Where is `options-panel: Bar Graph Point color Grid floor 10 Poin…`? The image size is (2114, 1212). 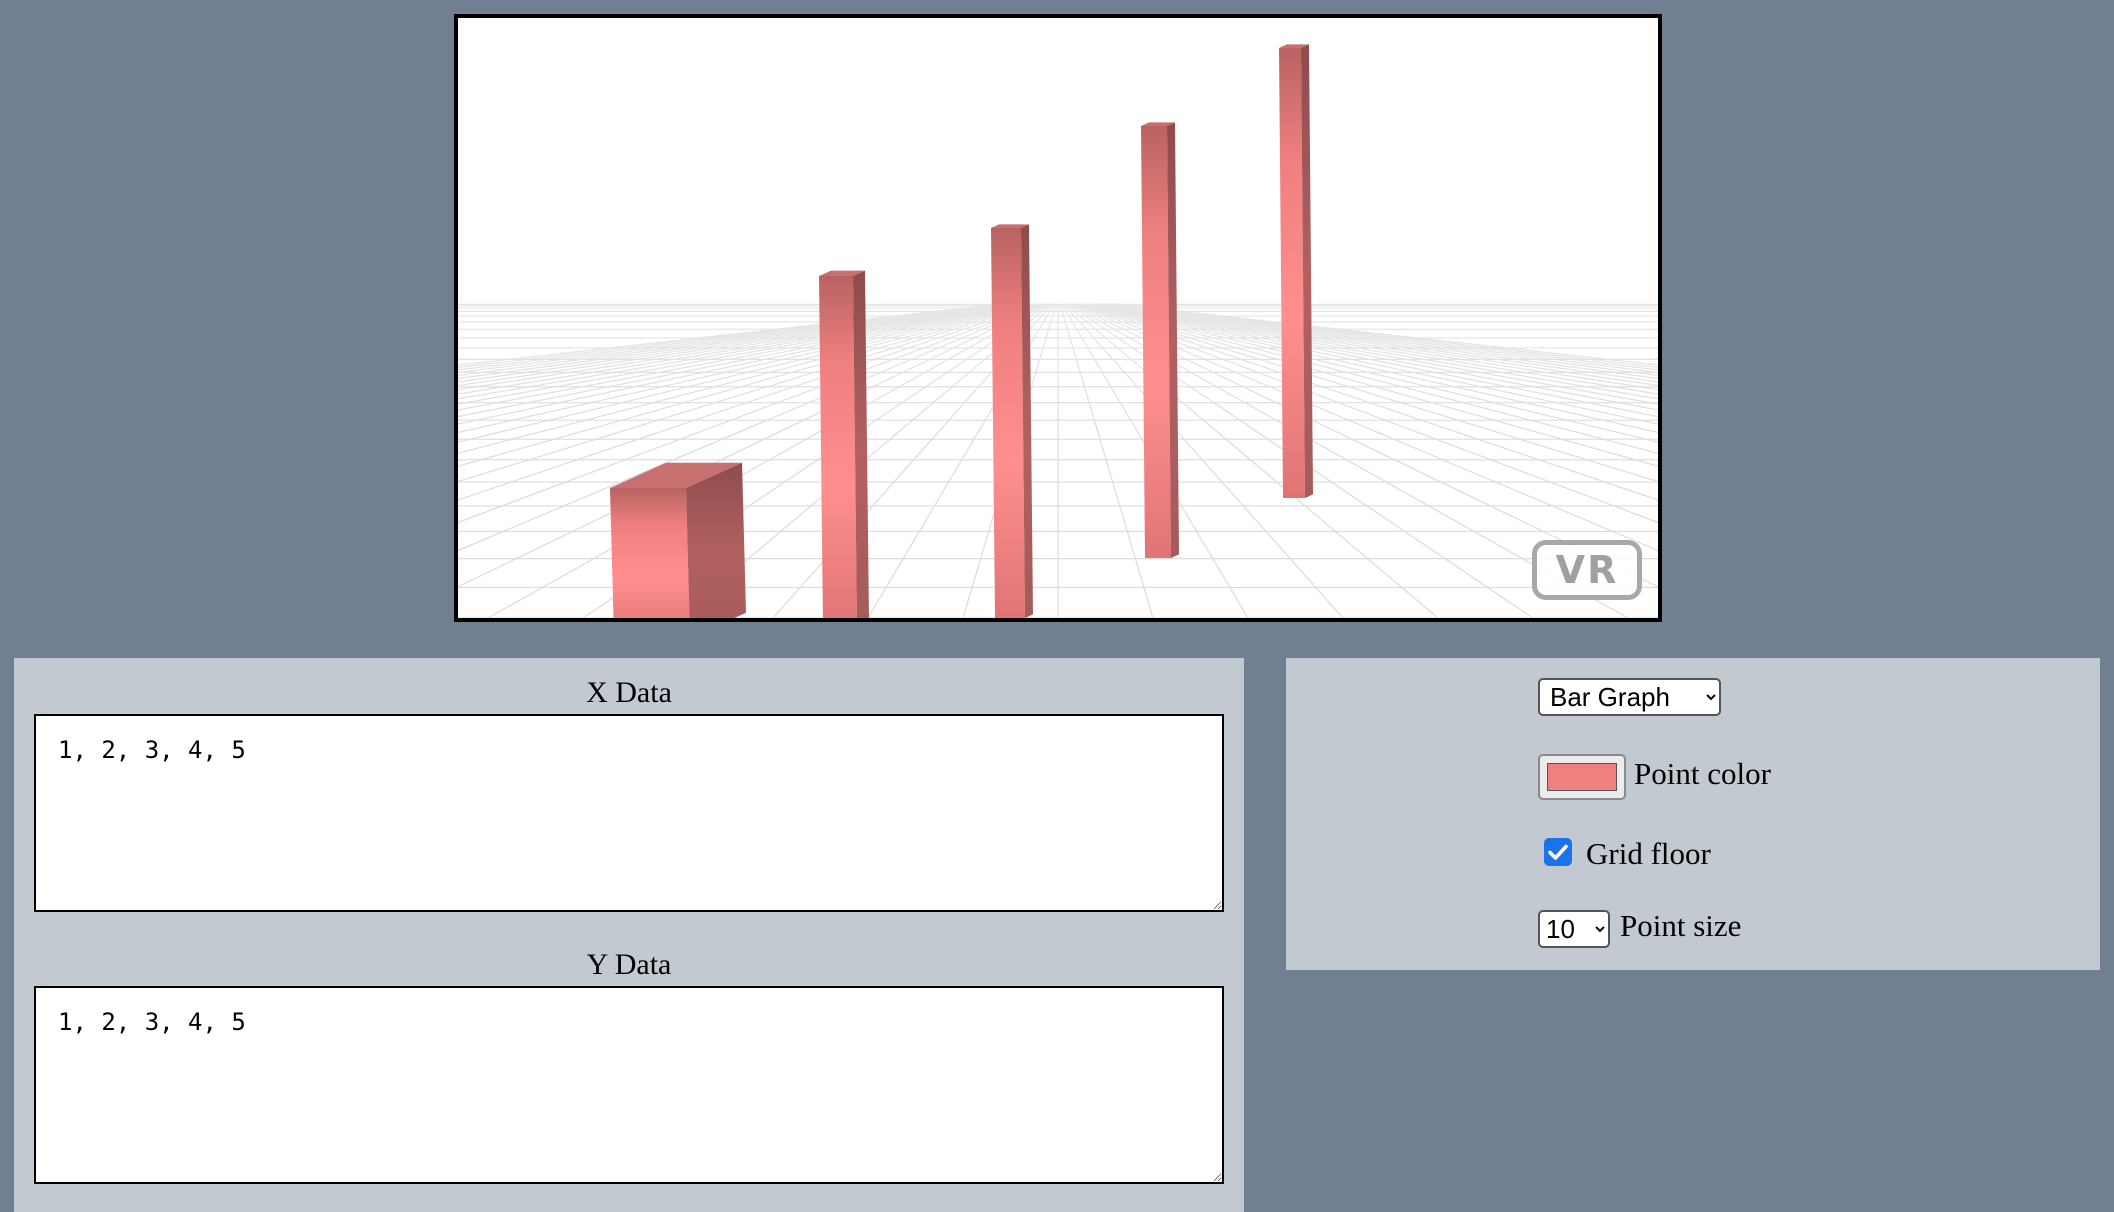
options-panel: Bar Graph Point color Grid floor 10 Poin… is located at coordinates (1693, 814).